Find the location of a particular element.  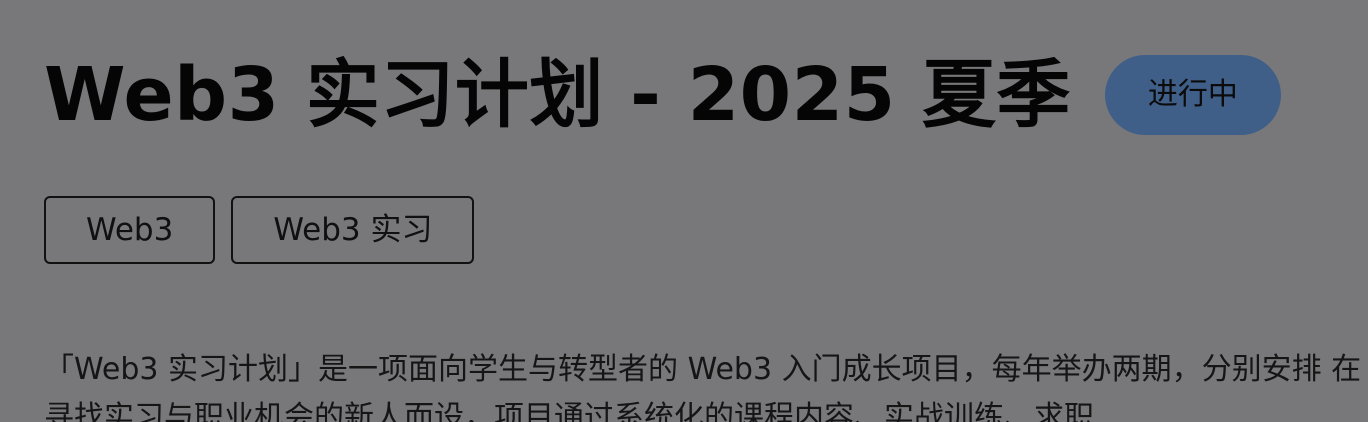

tag-list: Web3 Web3 实习 is located at coordinates (259, 230).